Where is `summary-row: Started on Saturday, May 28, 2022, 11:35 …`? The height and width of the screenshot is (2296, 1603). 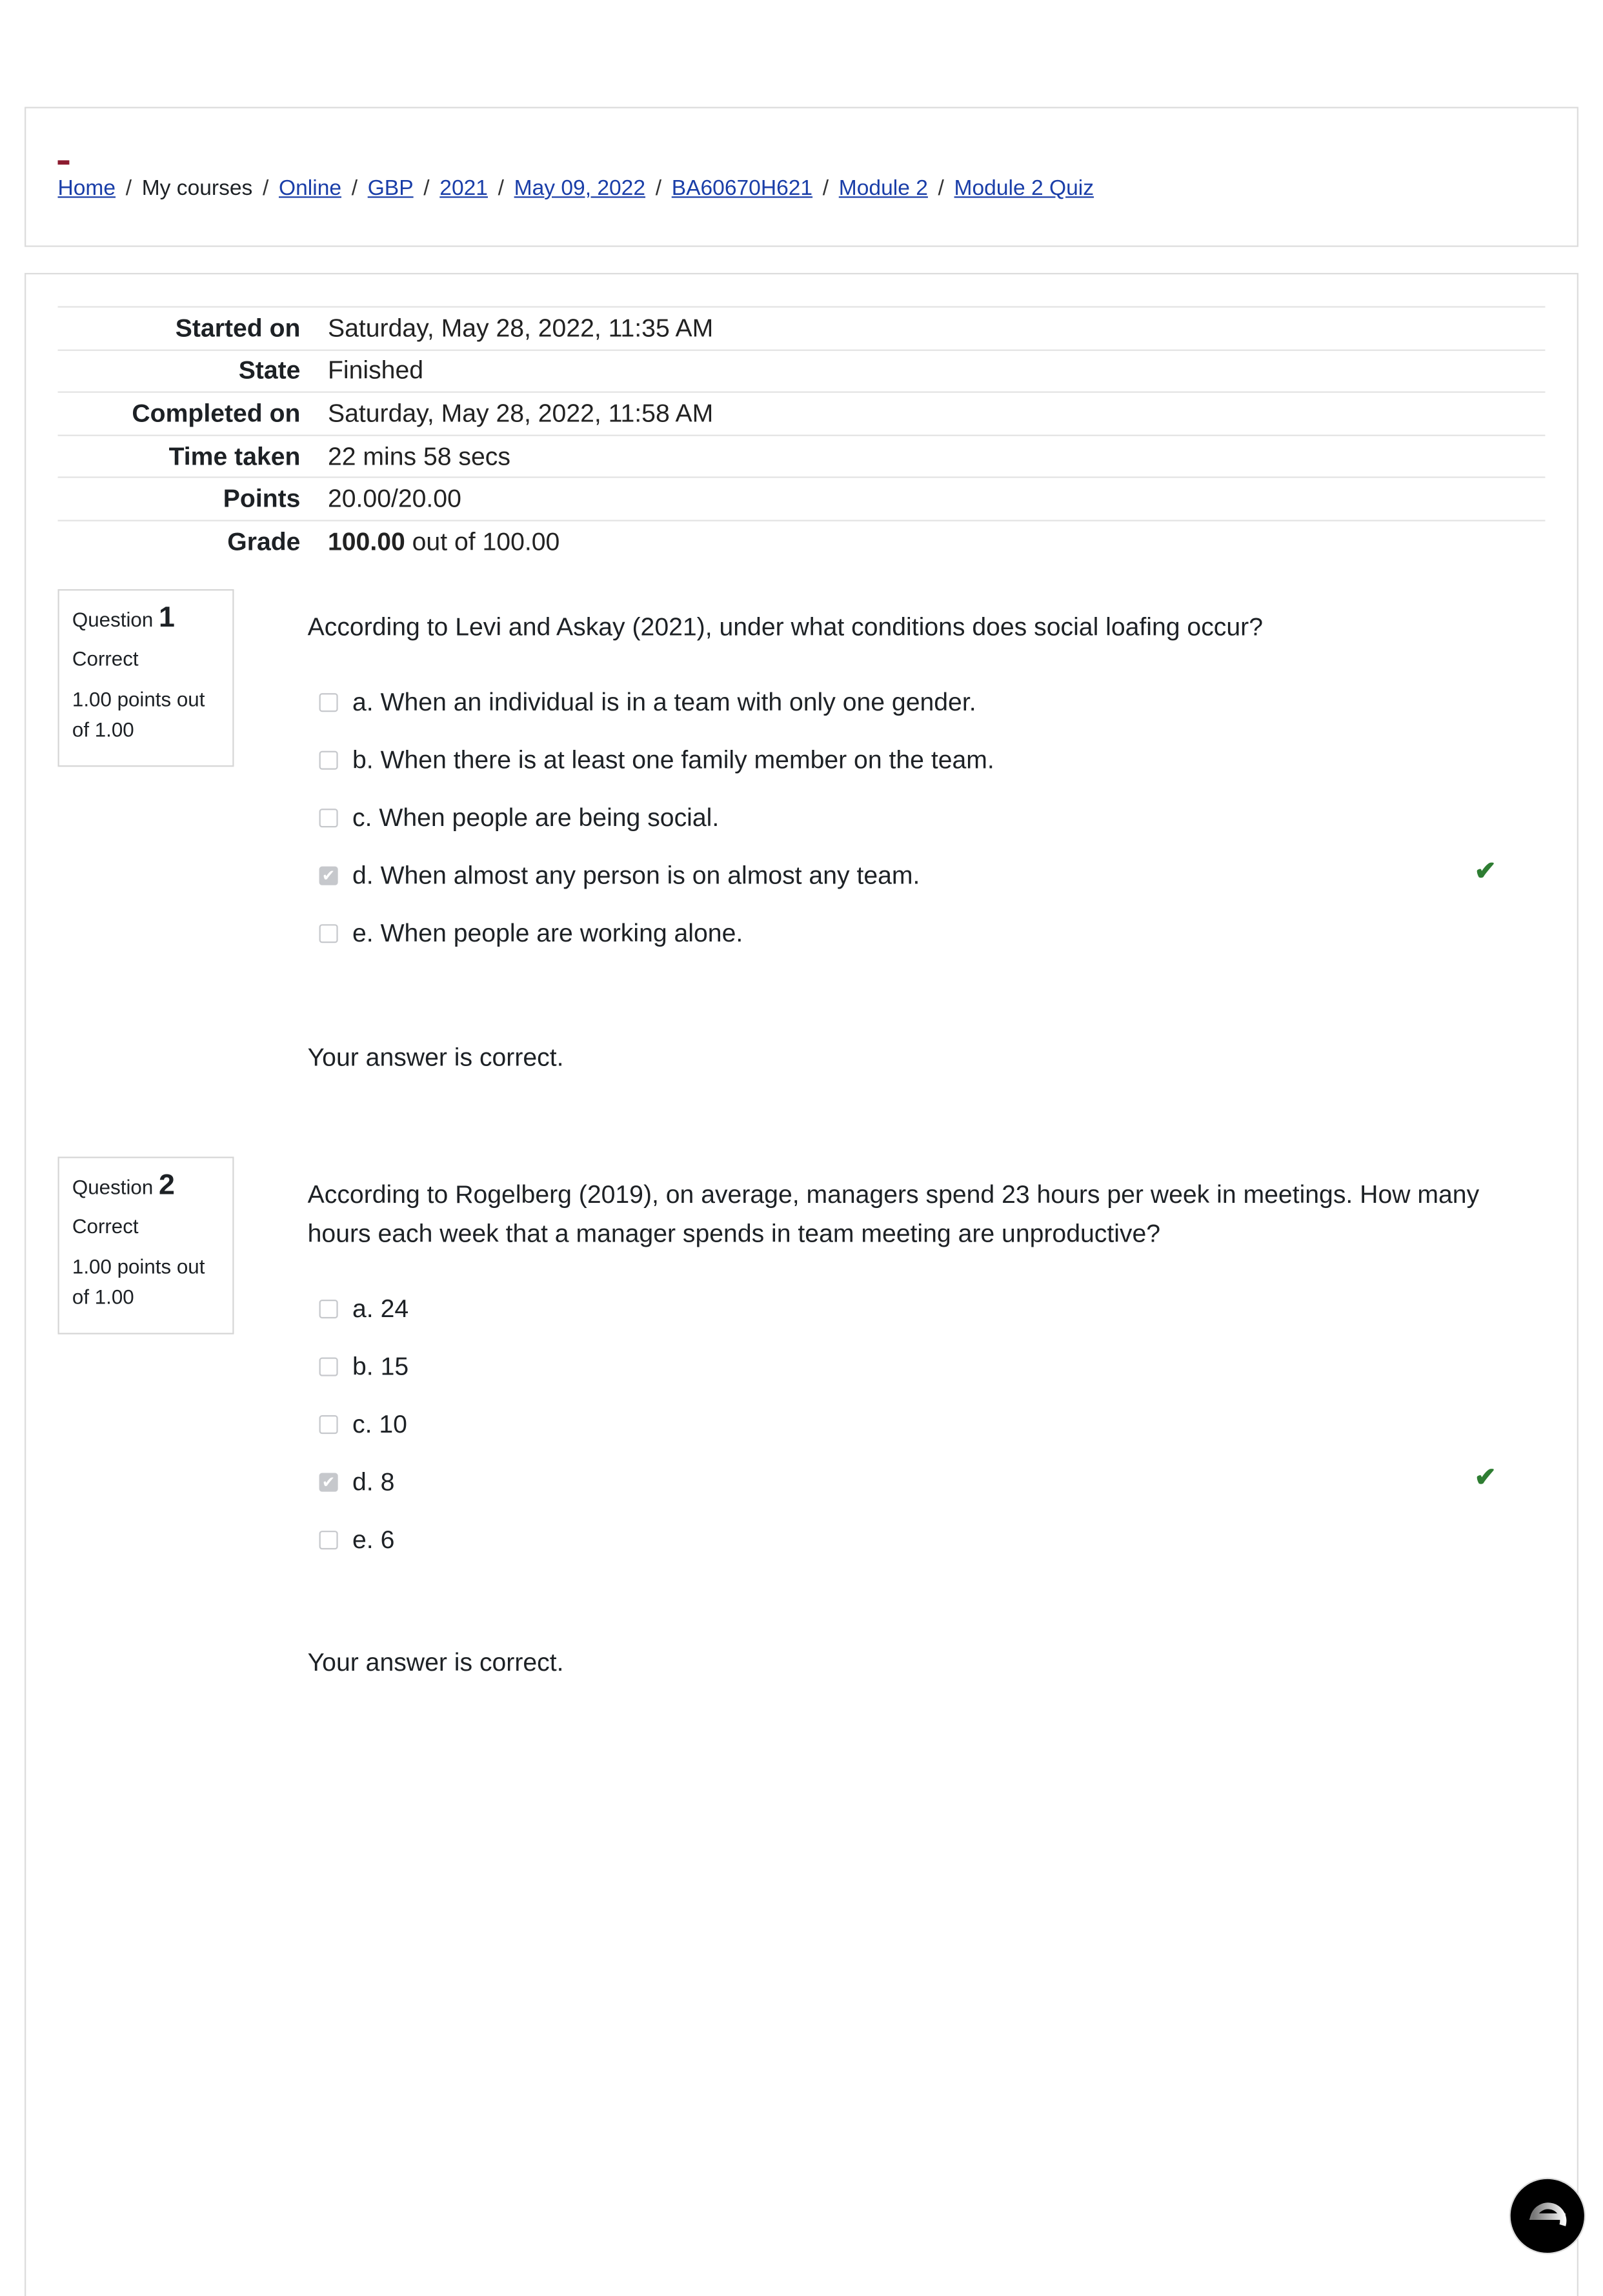
summary-row: Started on Saturday, May 28, 2022, 11:35 … is located at coordinates (801, 327).